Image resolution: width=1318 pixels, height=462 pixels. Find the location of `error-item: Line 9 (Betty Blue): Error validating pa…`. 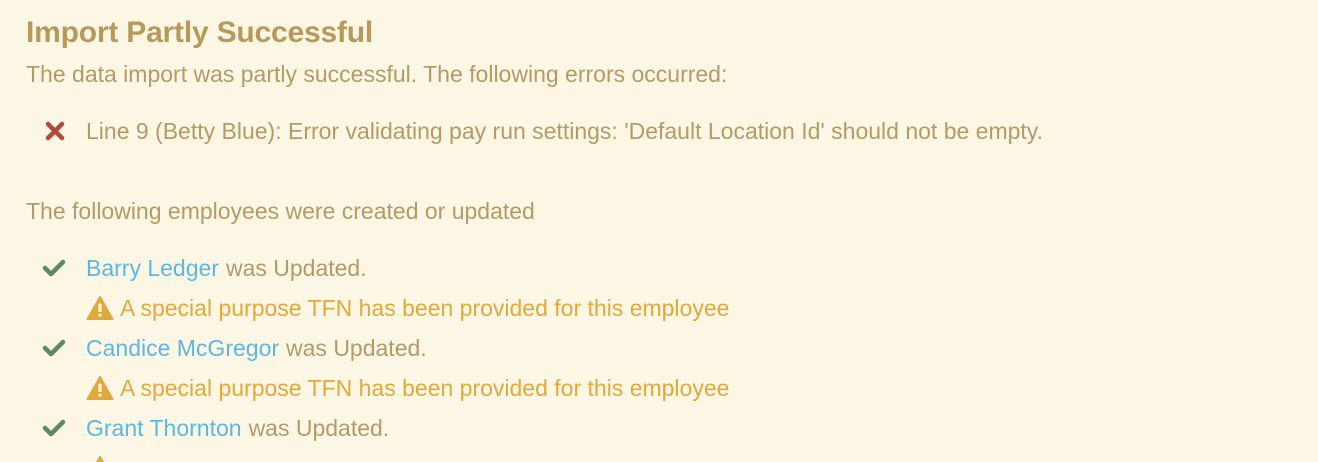

error-item: Line 9 (Betty Blue): Error validating pa… is located at coordinates (668, 131).